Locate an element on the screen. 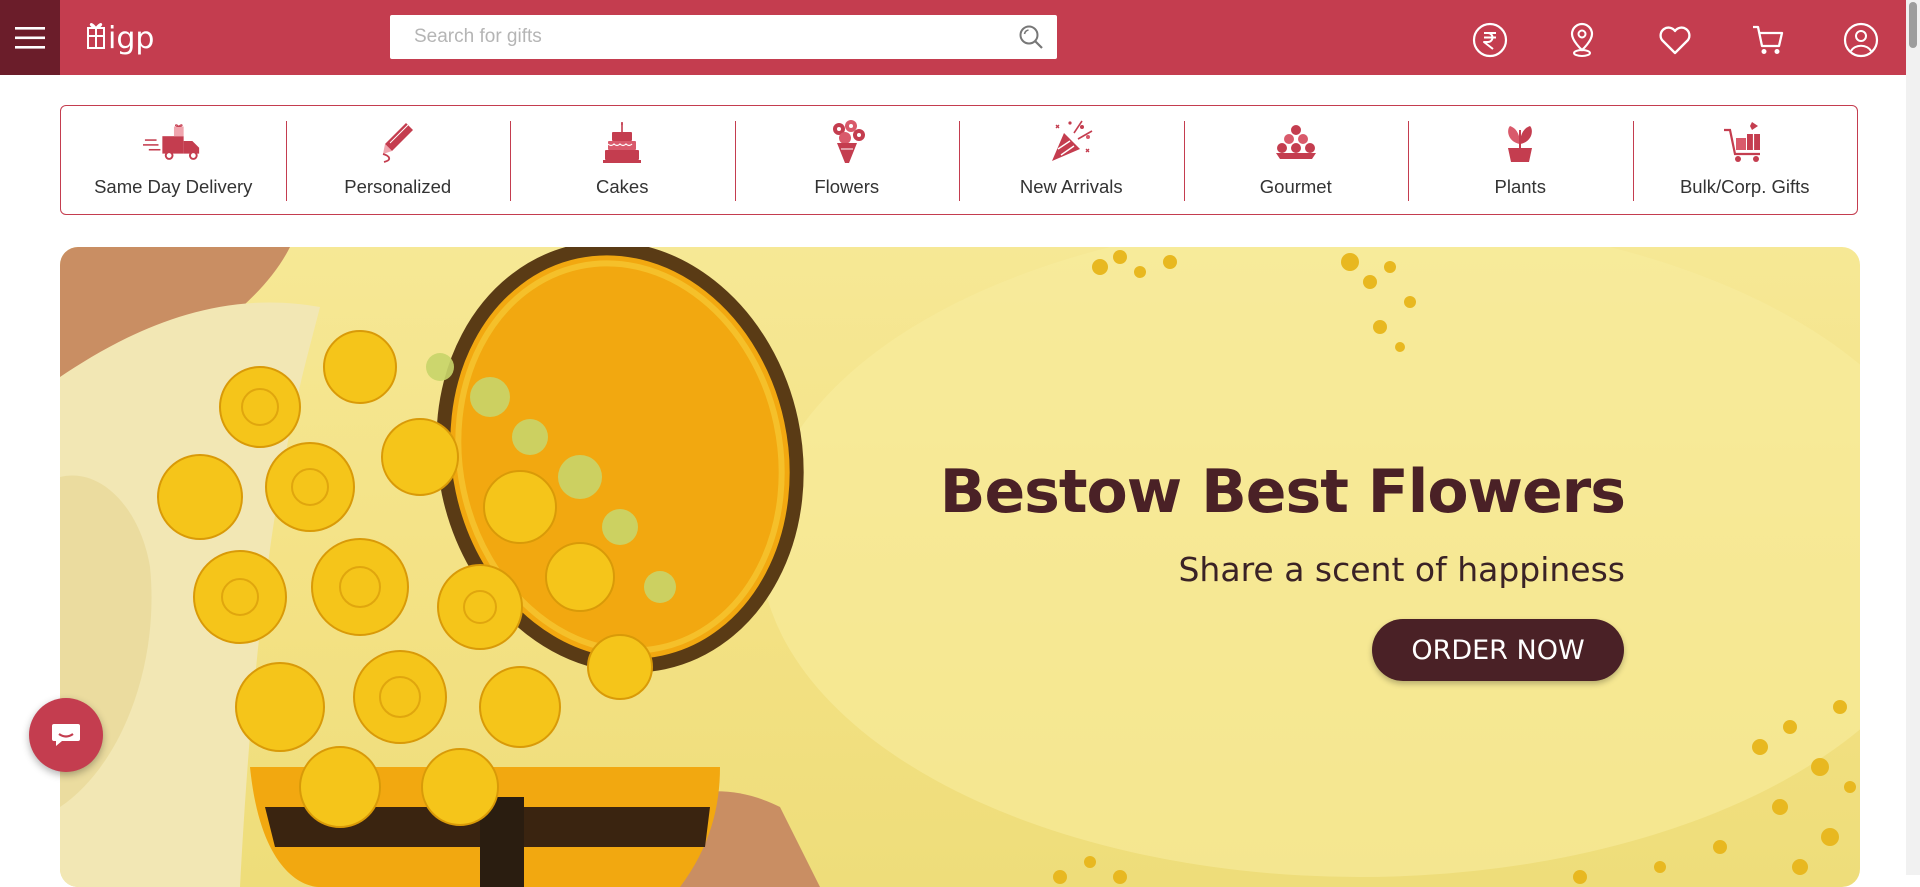 This screenshot has height=887, width=1920. order-now-button: ORDER NOW is located at coordinates (1498, 650).